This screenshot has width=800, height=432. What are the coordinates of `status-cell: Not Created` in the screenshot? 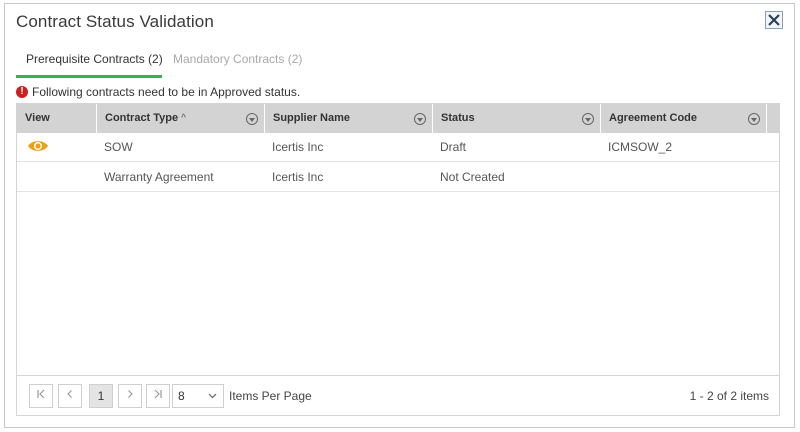 It's located at (472, 177).